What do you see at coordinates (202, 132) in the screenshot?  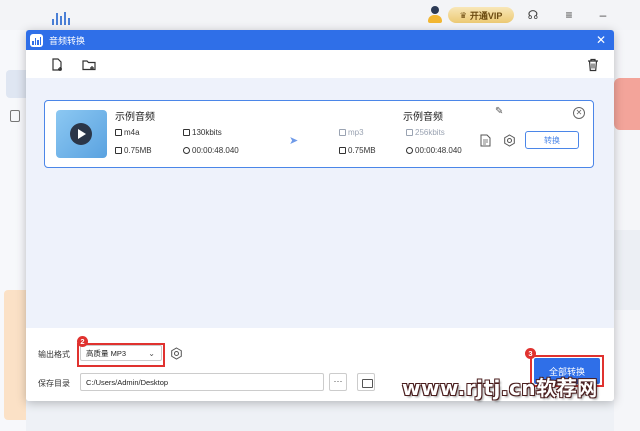 I see `source-bitrate: 130kbits` at bounding box center [202, 132].